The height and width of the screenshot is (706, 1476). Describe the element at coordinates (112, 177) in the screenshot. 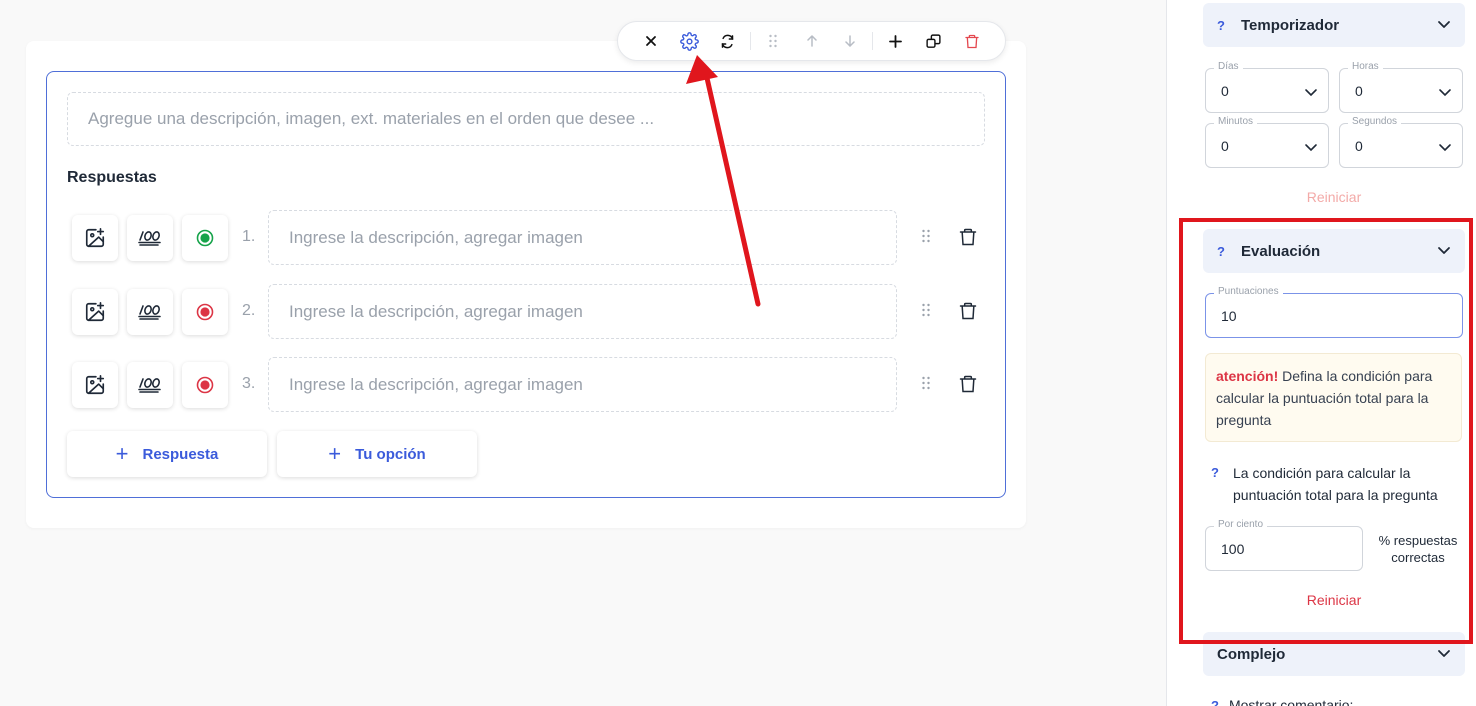

I see `answers-title: Respuestas` at that location.